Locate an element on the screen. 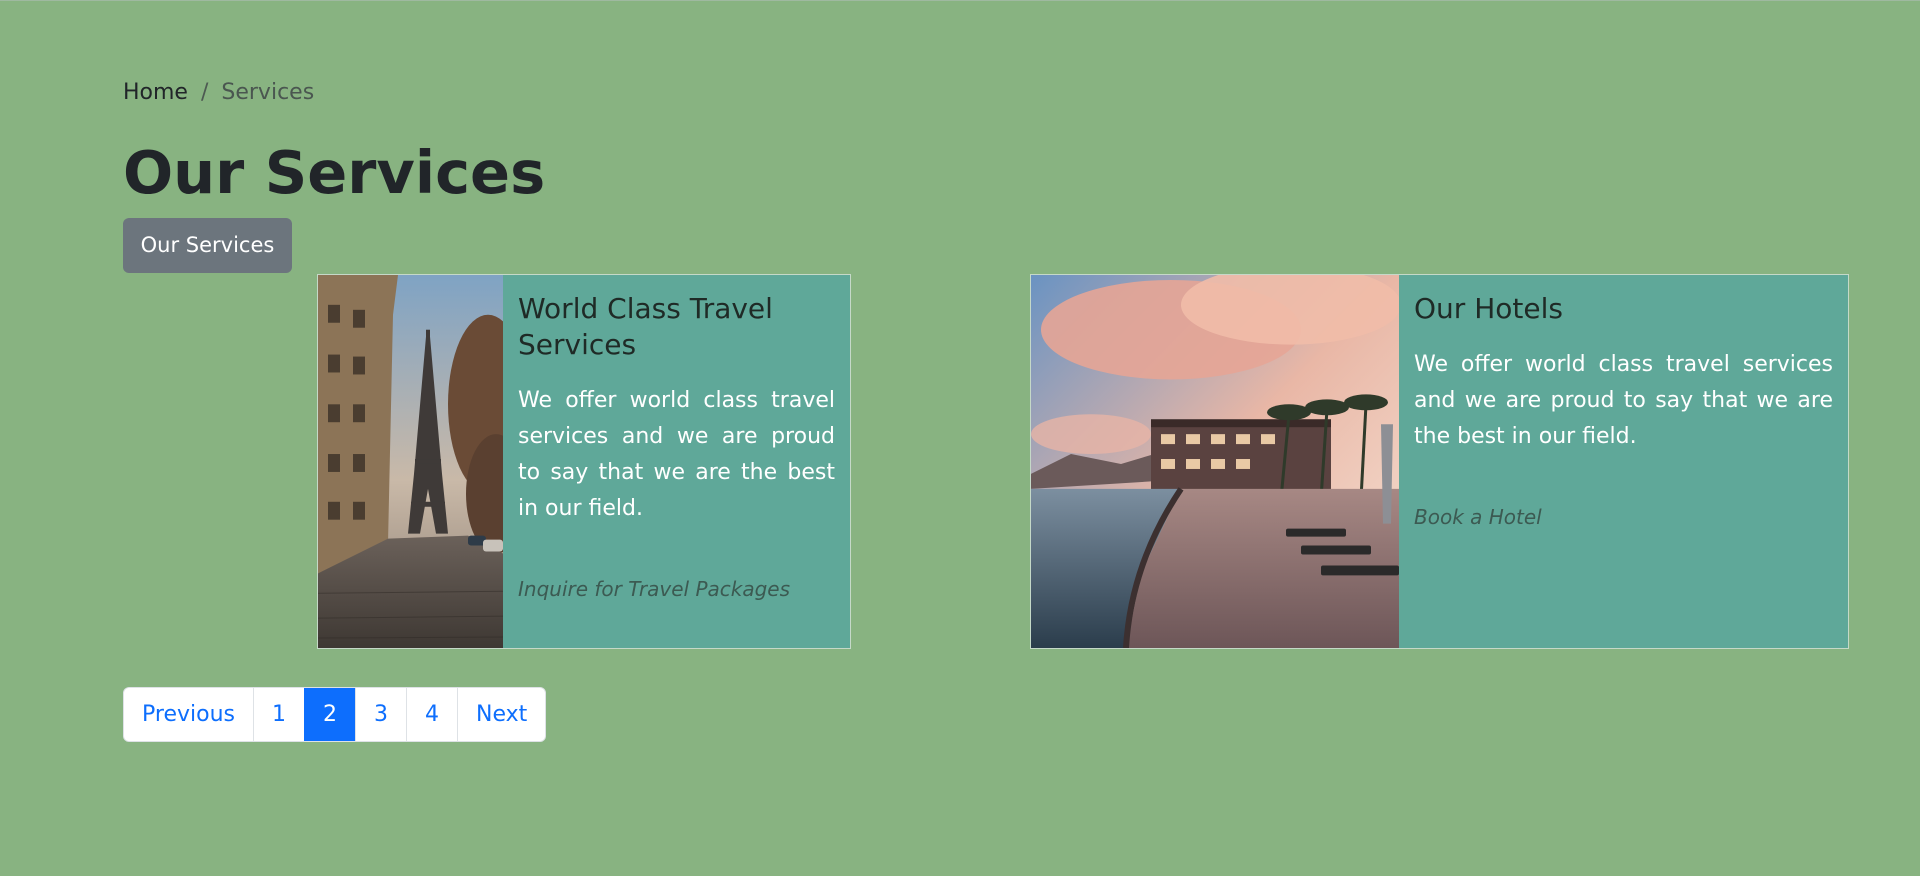 The height and width of the screenshot is (876, 1920). breadcrumb: Home / Services is located at coordinates (218, 93).